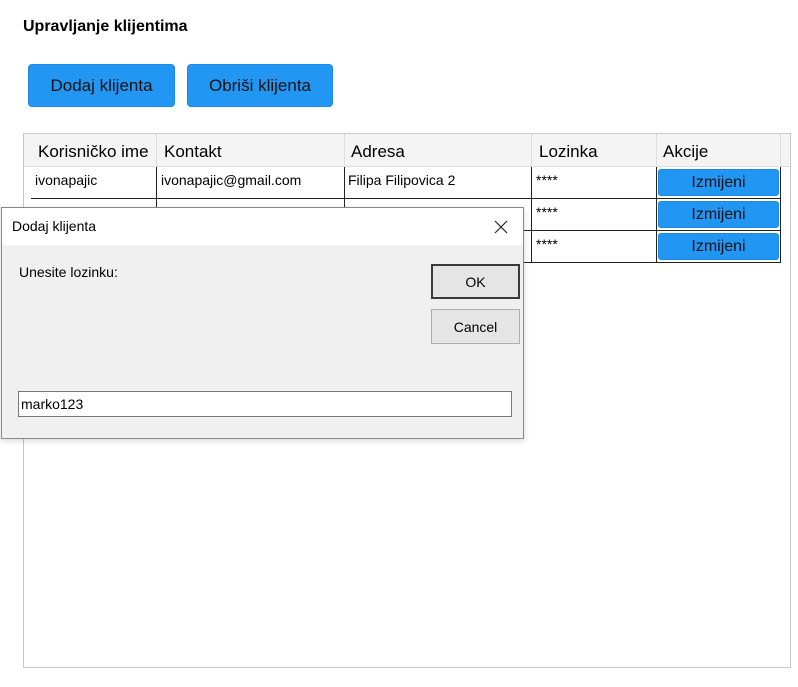 This screenshot has height=687, width=798. What do you see at coordinates (94, 150) in the screenshot?
I see `column-header-username: Korisničko ime` at bounding box center [94, 150].